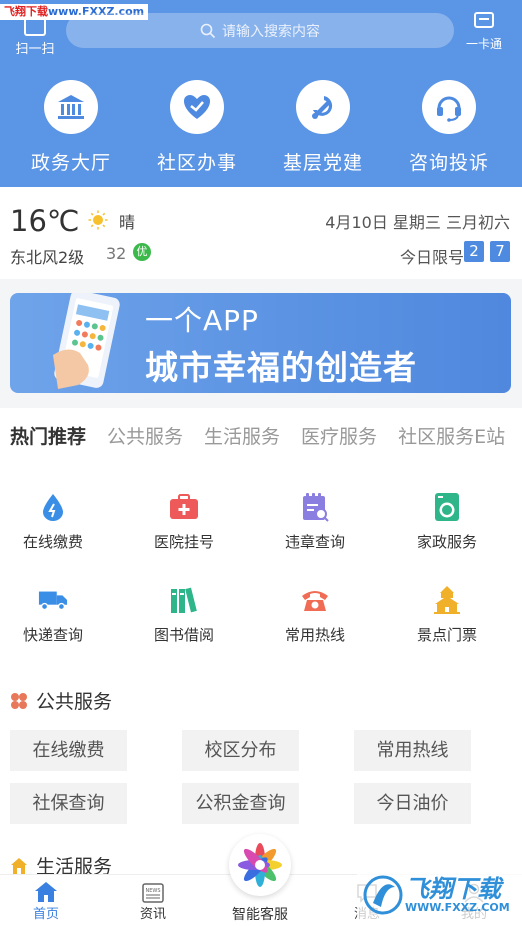  Describe the element at coordinates (52, 542) in the screenshot. I see `service-label: 在线缴费` at that location.